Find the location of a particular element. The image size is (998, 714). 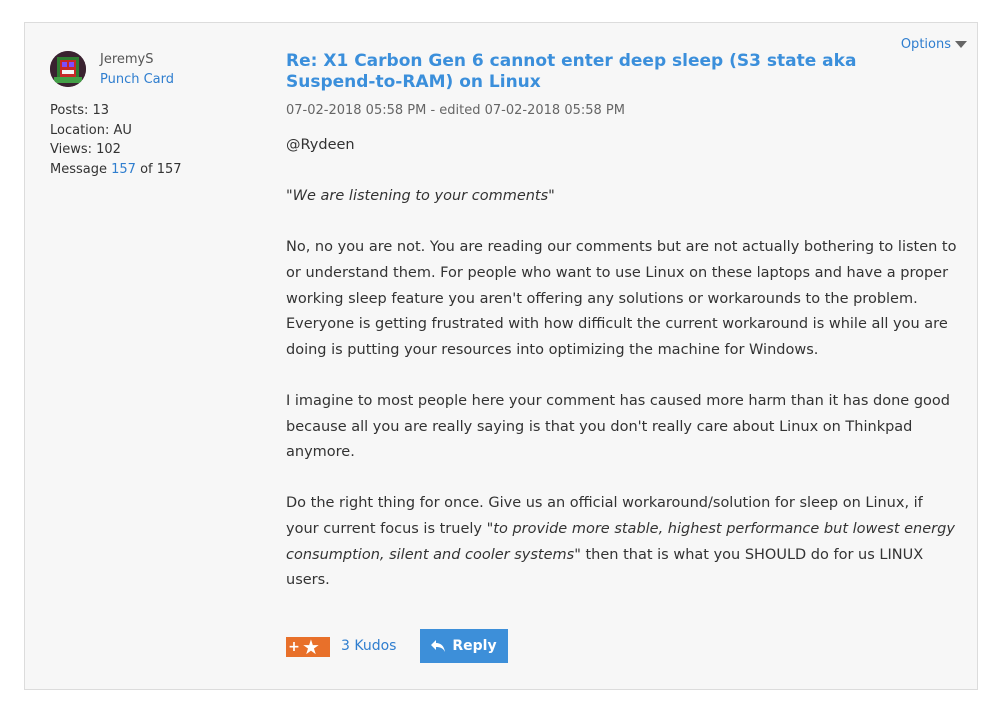

kudo-plus-sign: + is located at coordinates (294, 647).